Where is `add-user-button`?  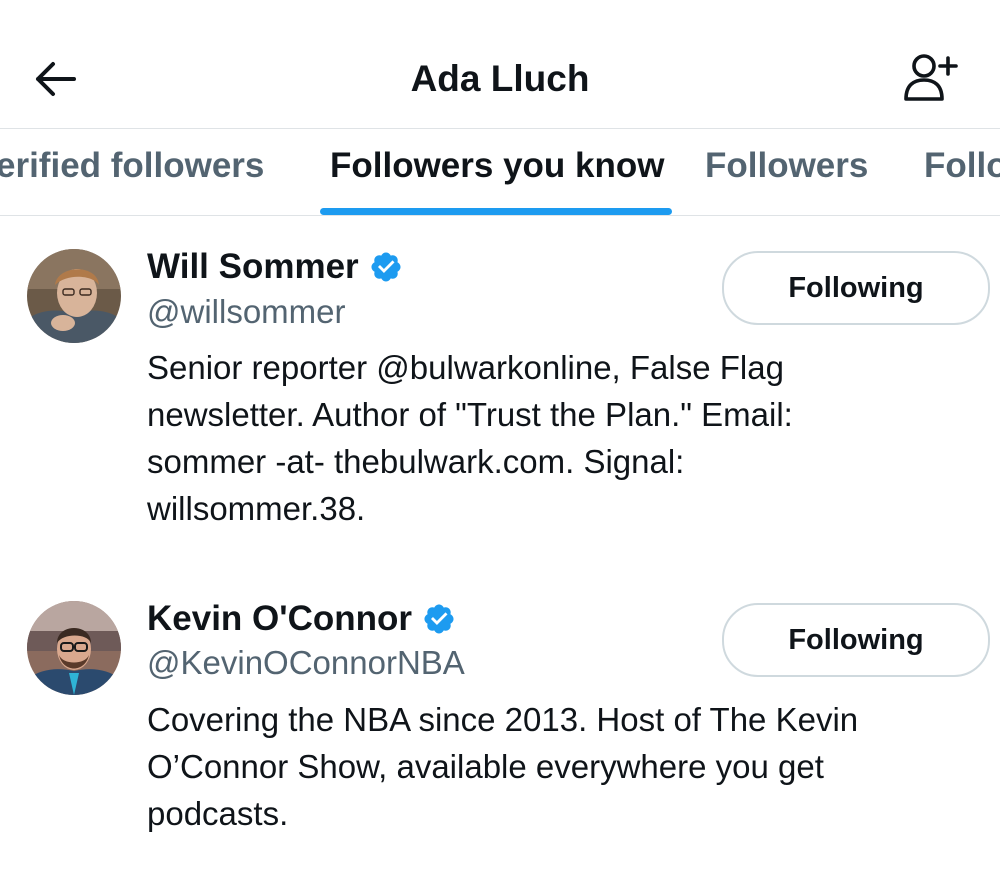
add-user-button is located at coordinates (930, 78).